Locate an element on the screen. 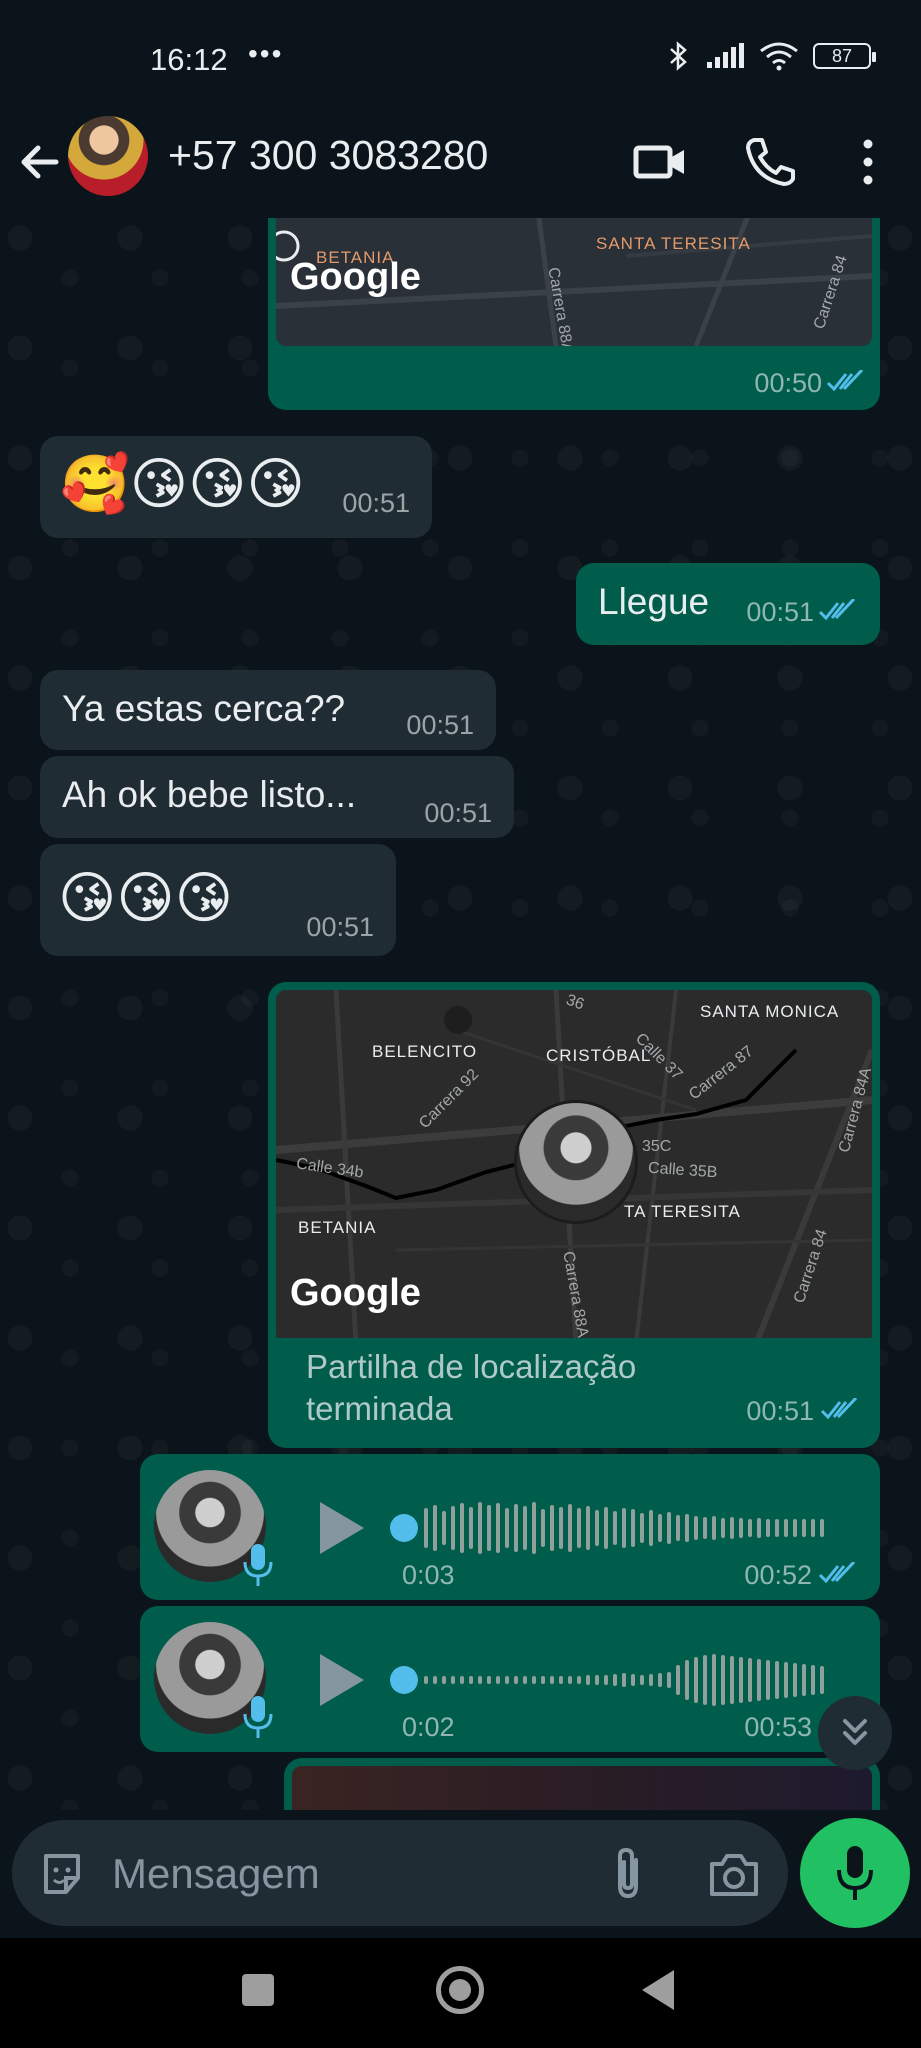 This screenshot has height=2048, width=921. signal-icon is located at coordinates (725, 55).